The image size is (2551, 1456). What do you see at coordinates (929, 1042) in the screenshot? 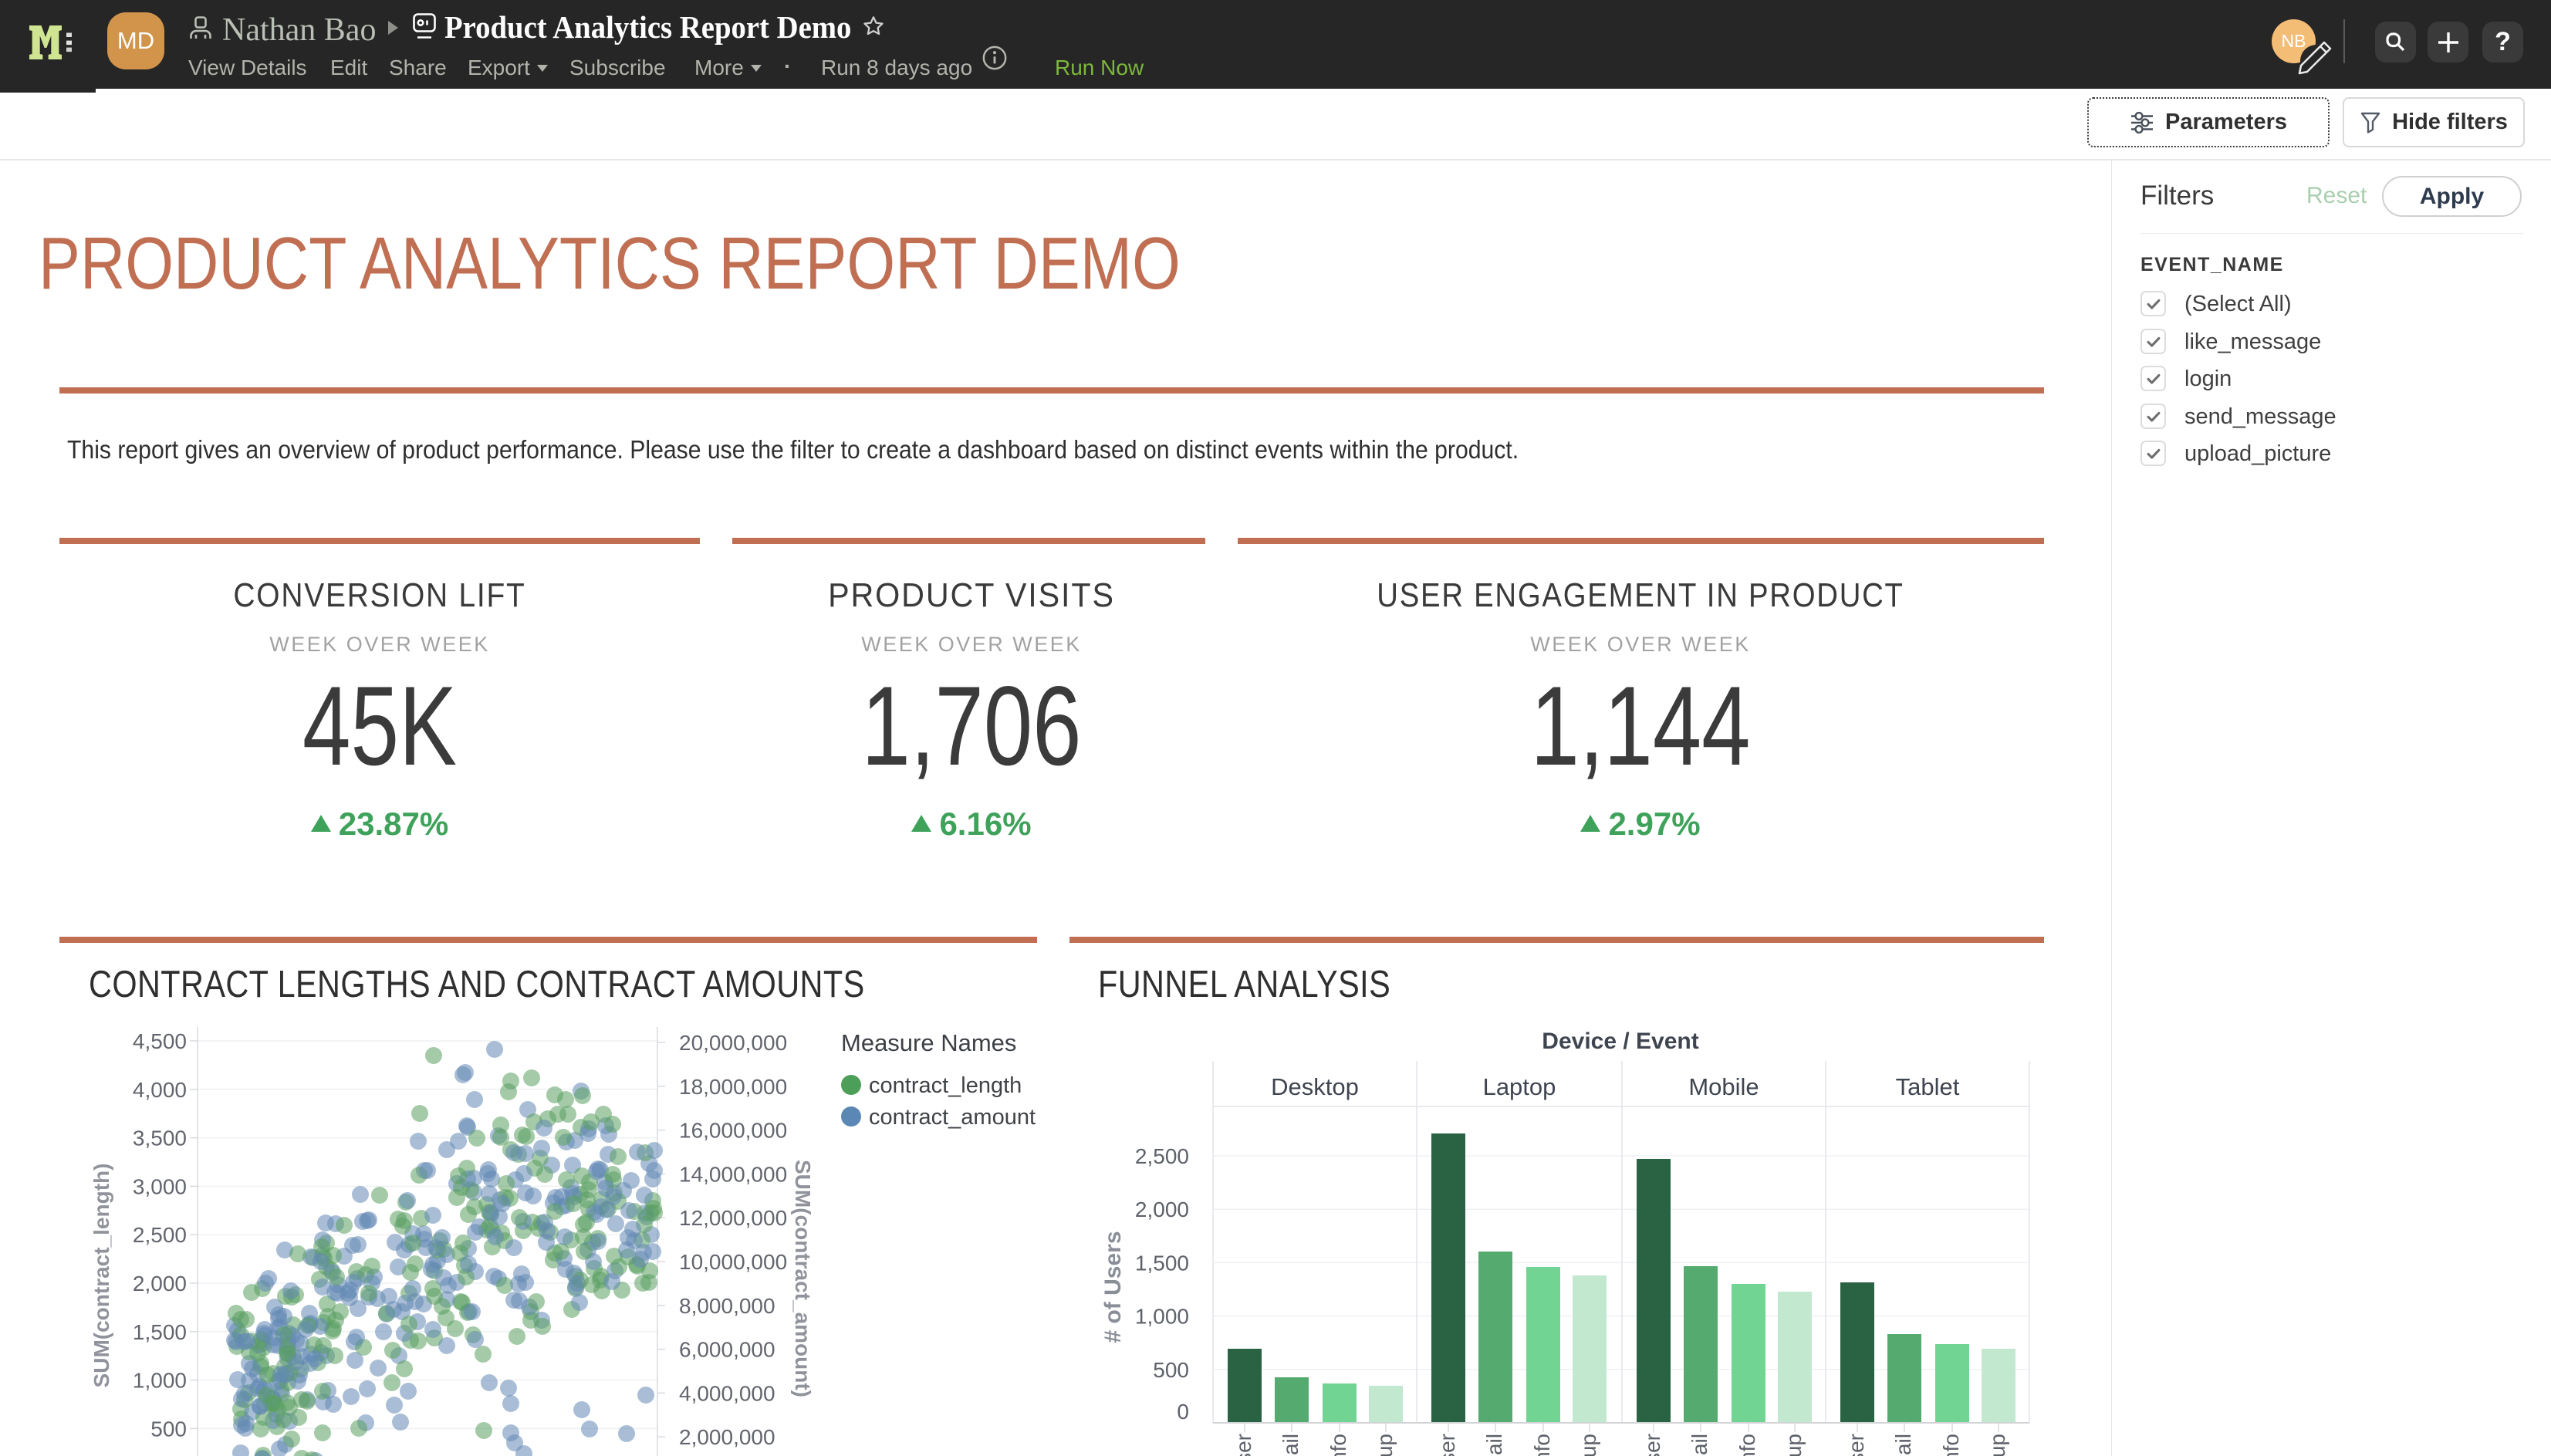
I see `svg-text: Measure Names` at bounding box center [929, 1042].